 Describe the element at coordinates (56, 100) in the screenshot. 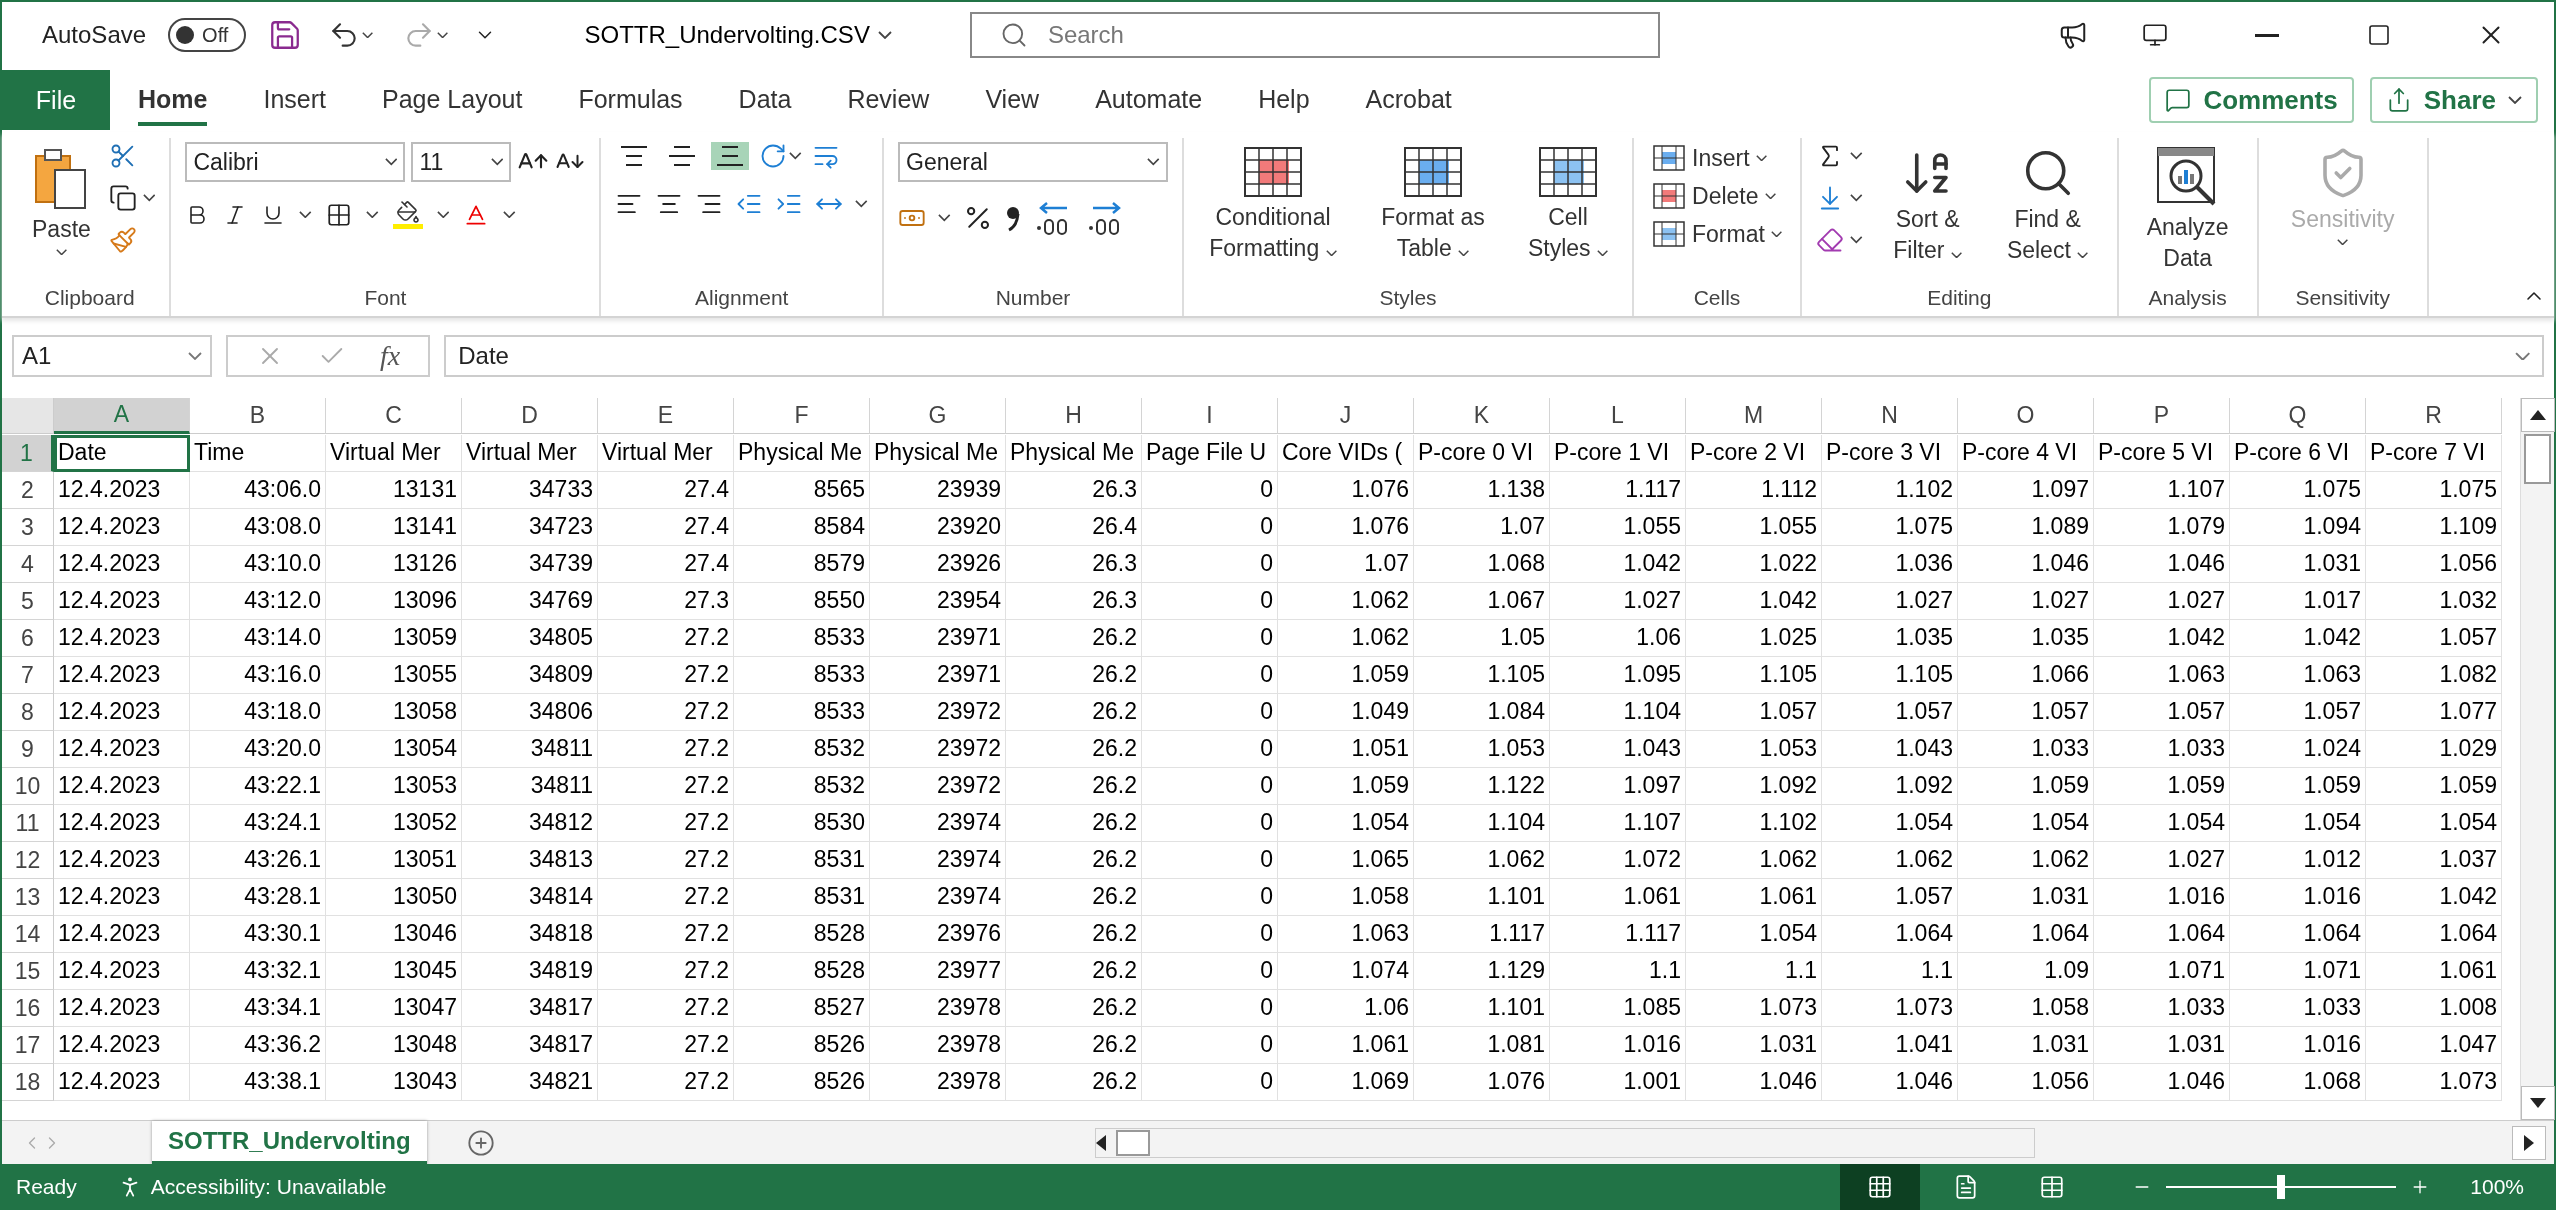

I see `file-tab: File` at that location.